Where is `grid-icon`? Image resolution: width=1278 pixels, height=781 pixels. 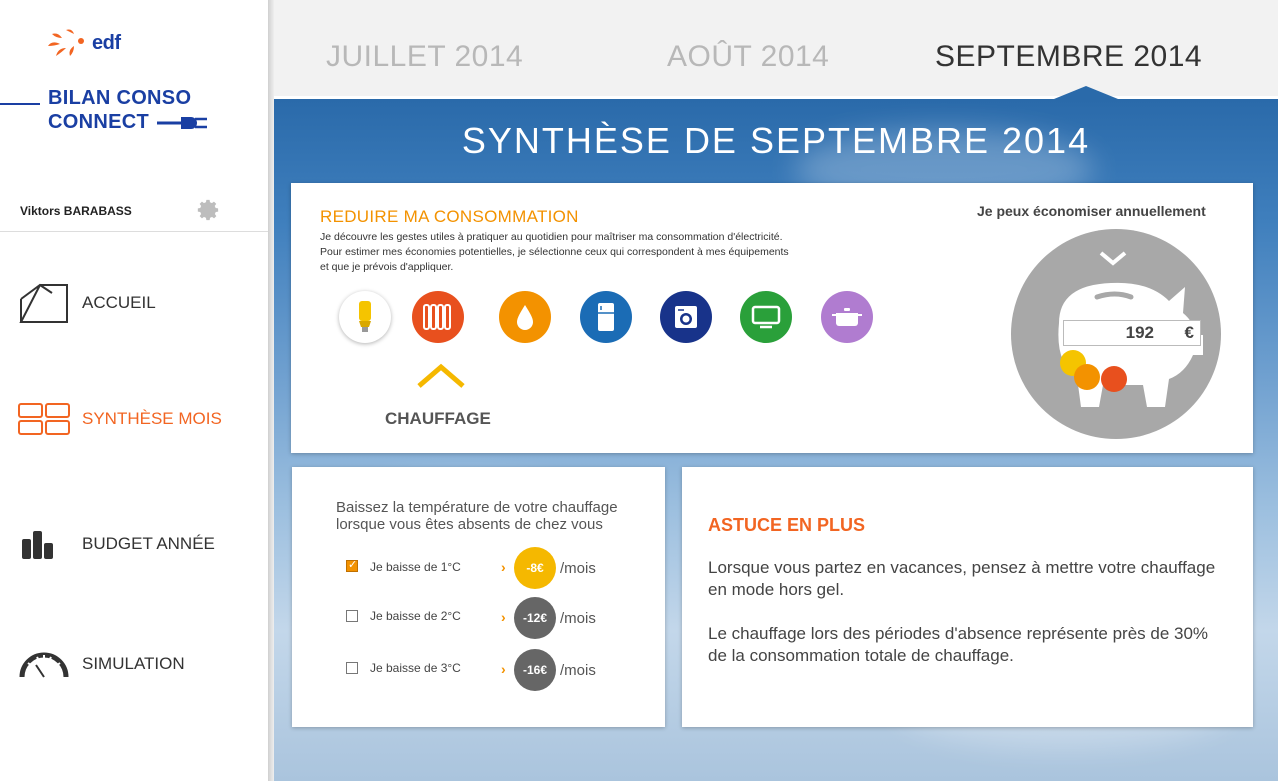 grid-icon is located at coordinates (44, 419).